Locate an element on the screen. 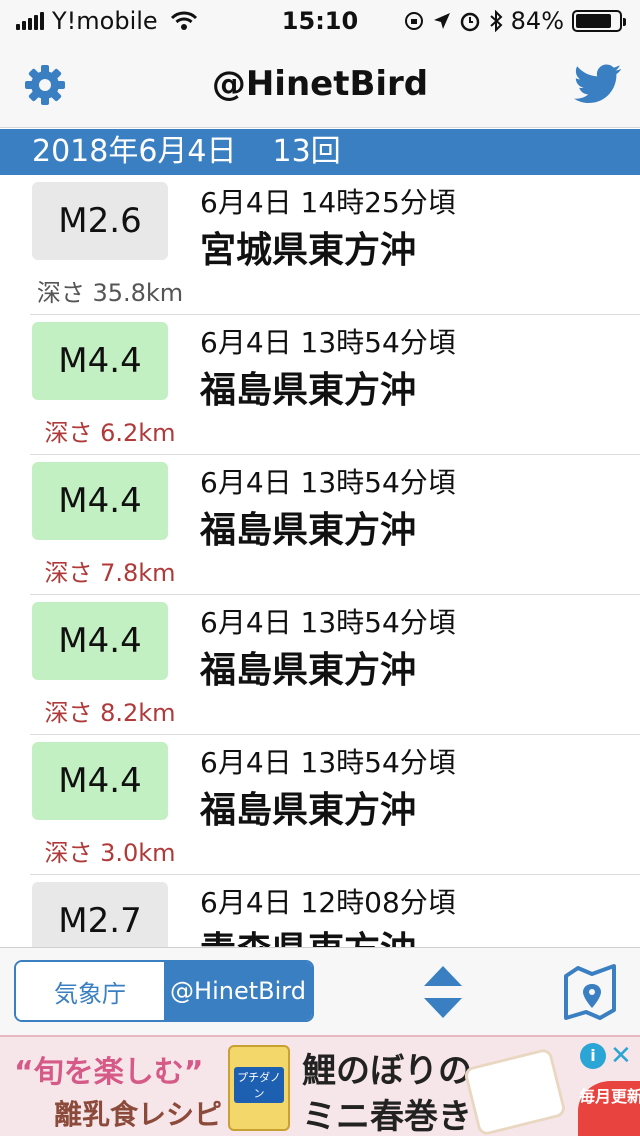 The width and height of the screenshot is (640, 1136). orientation-lock-icon is located at coordinates (413, 21).